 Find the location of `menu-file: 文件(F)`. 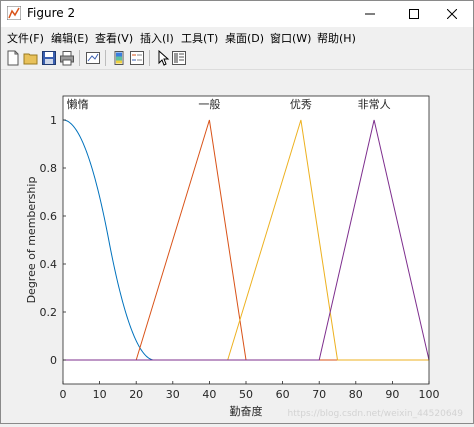

menu-file: 文件(F) is located at coordinates (25, 38).